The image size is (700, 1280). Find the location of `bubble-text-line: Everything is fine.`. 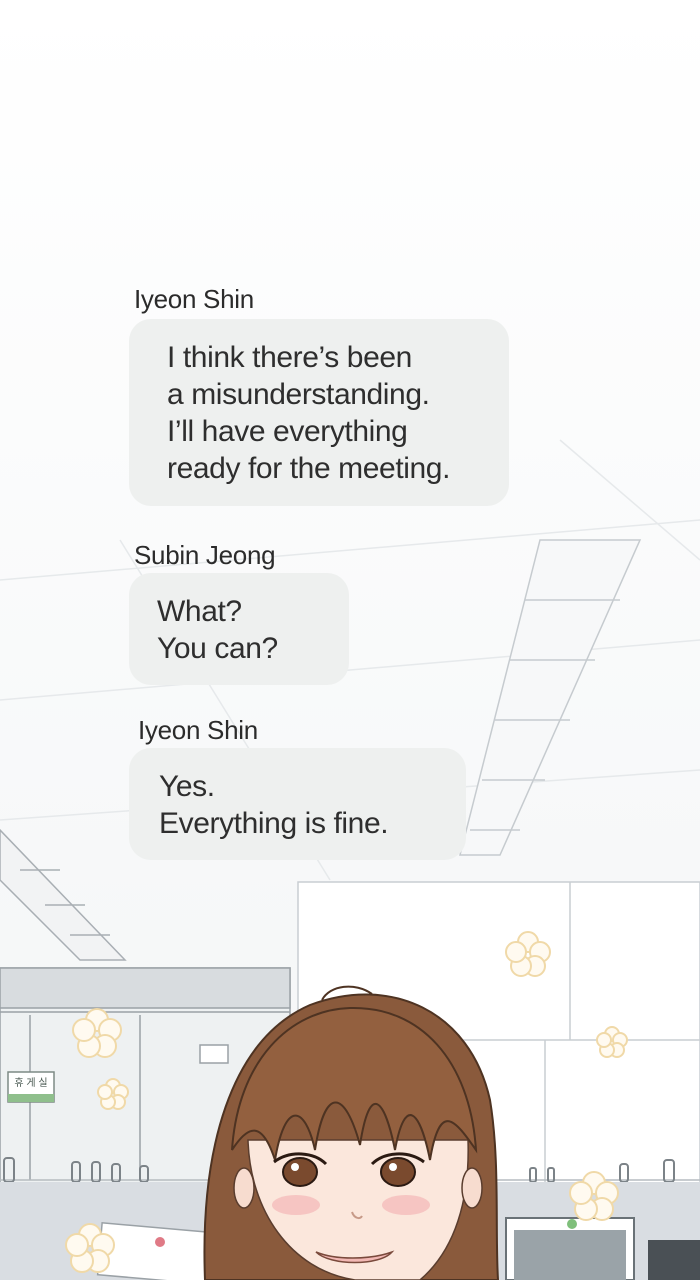

bubble-text-line: Everything is fine. is located at coordinates (274, 823).